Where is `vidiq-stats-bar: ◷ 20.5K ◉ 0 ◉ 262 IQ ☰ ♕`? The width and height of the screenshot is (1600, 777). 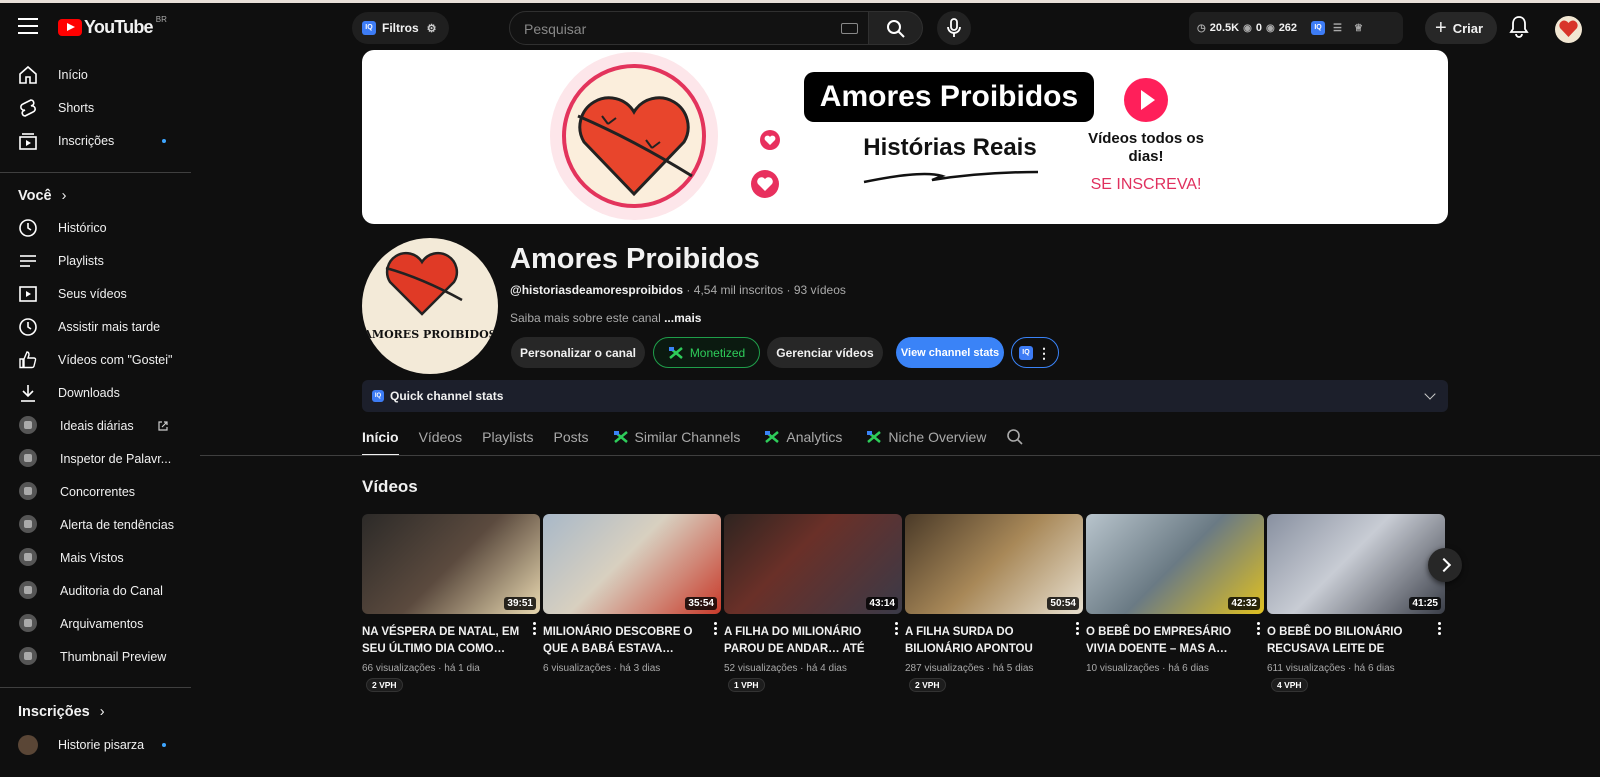
vidiq-stats-bar: ◷ 20.5K ◉ 0 ◉ 262 IQ ☰ ♕ is located at coordinates (1296, 28).